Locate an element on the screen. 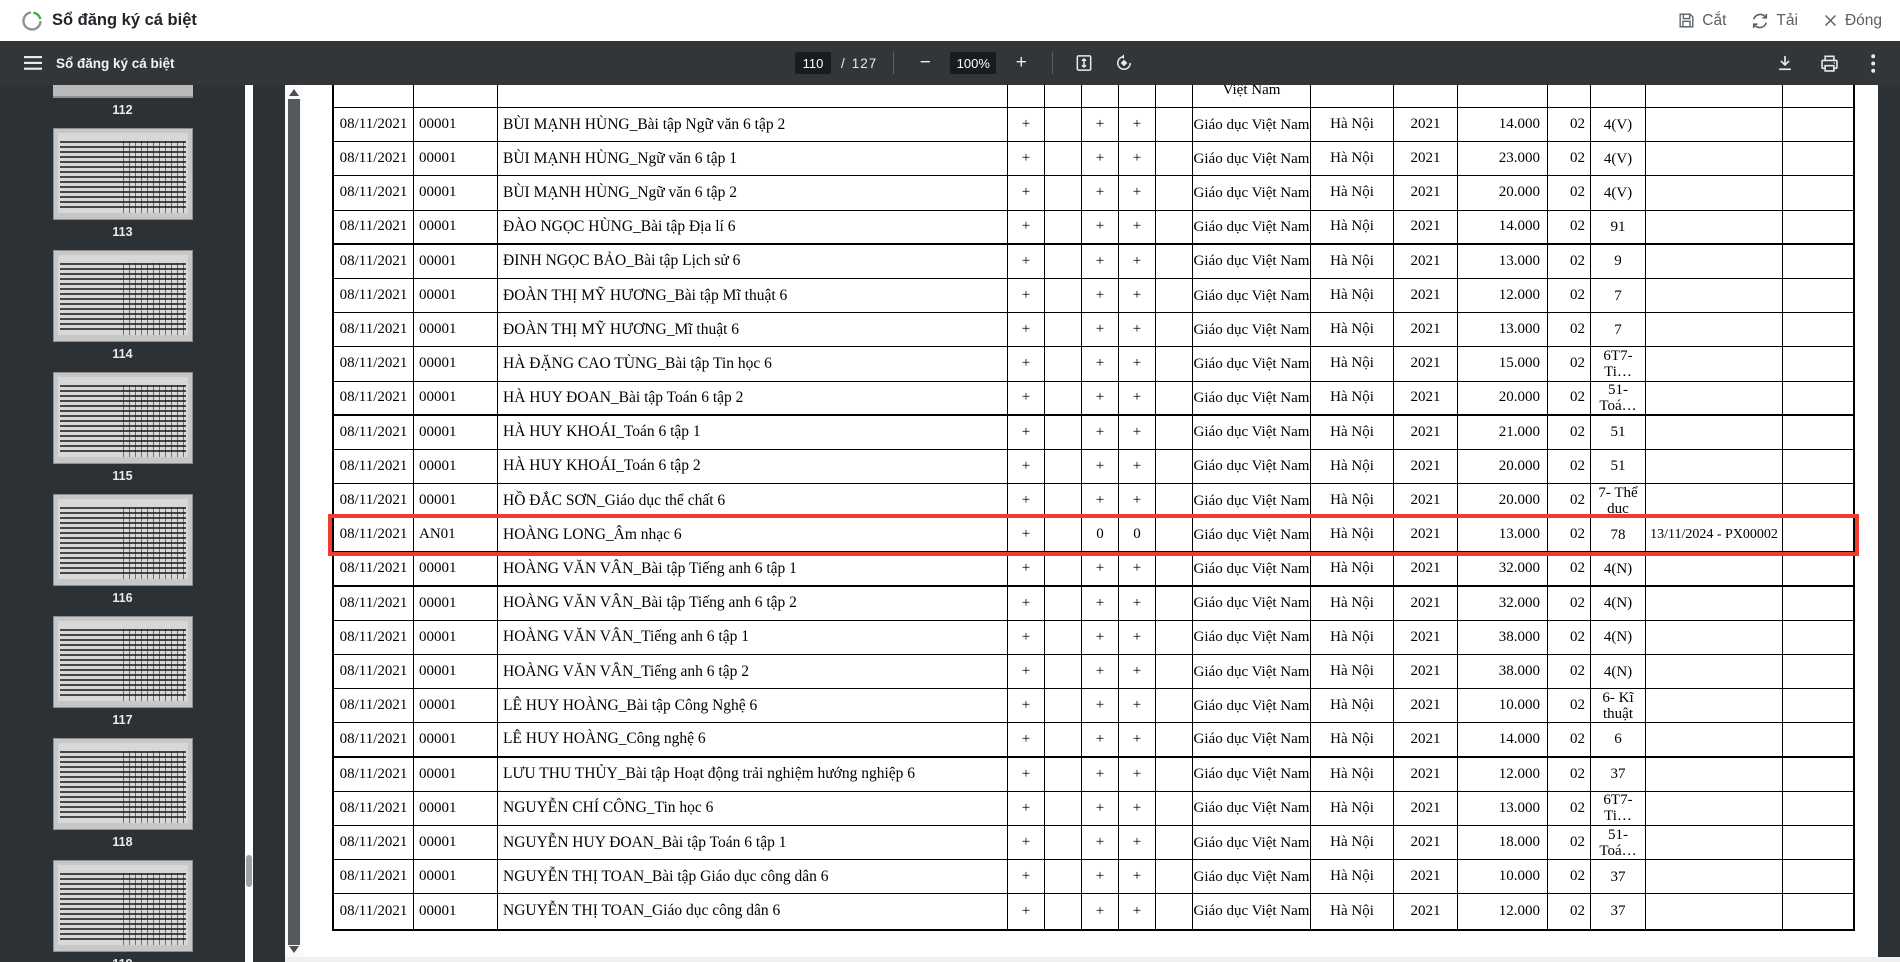  zoom-in-button: + is located at coordinates (1021, 63).